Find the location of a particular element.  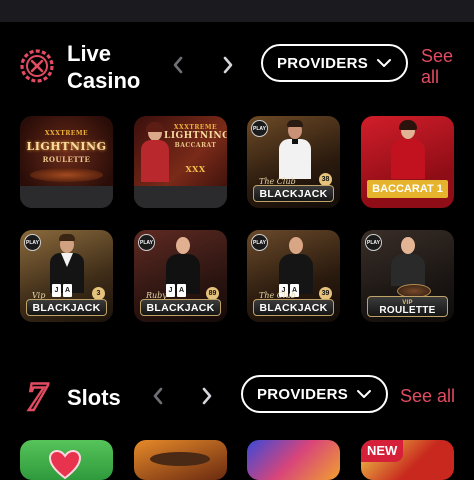

slot-tile-hearts is located at coordinates (66, 460).